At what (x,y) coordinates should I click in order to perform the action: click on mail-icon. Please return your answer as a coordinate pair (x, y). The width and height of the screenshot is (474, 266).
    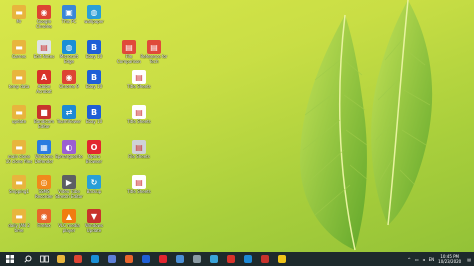
    Looking at the image, I should click on (179, 259).